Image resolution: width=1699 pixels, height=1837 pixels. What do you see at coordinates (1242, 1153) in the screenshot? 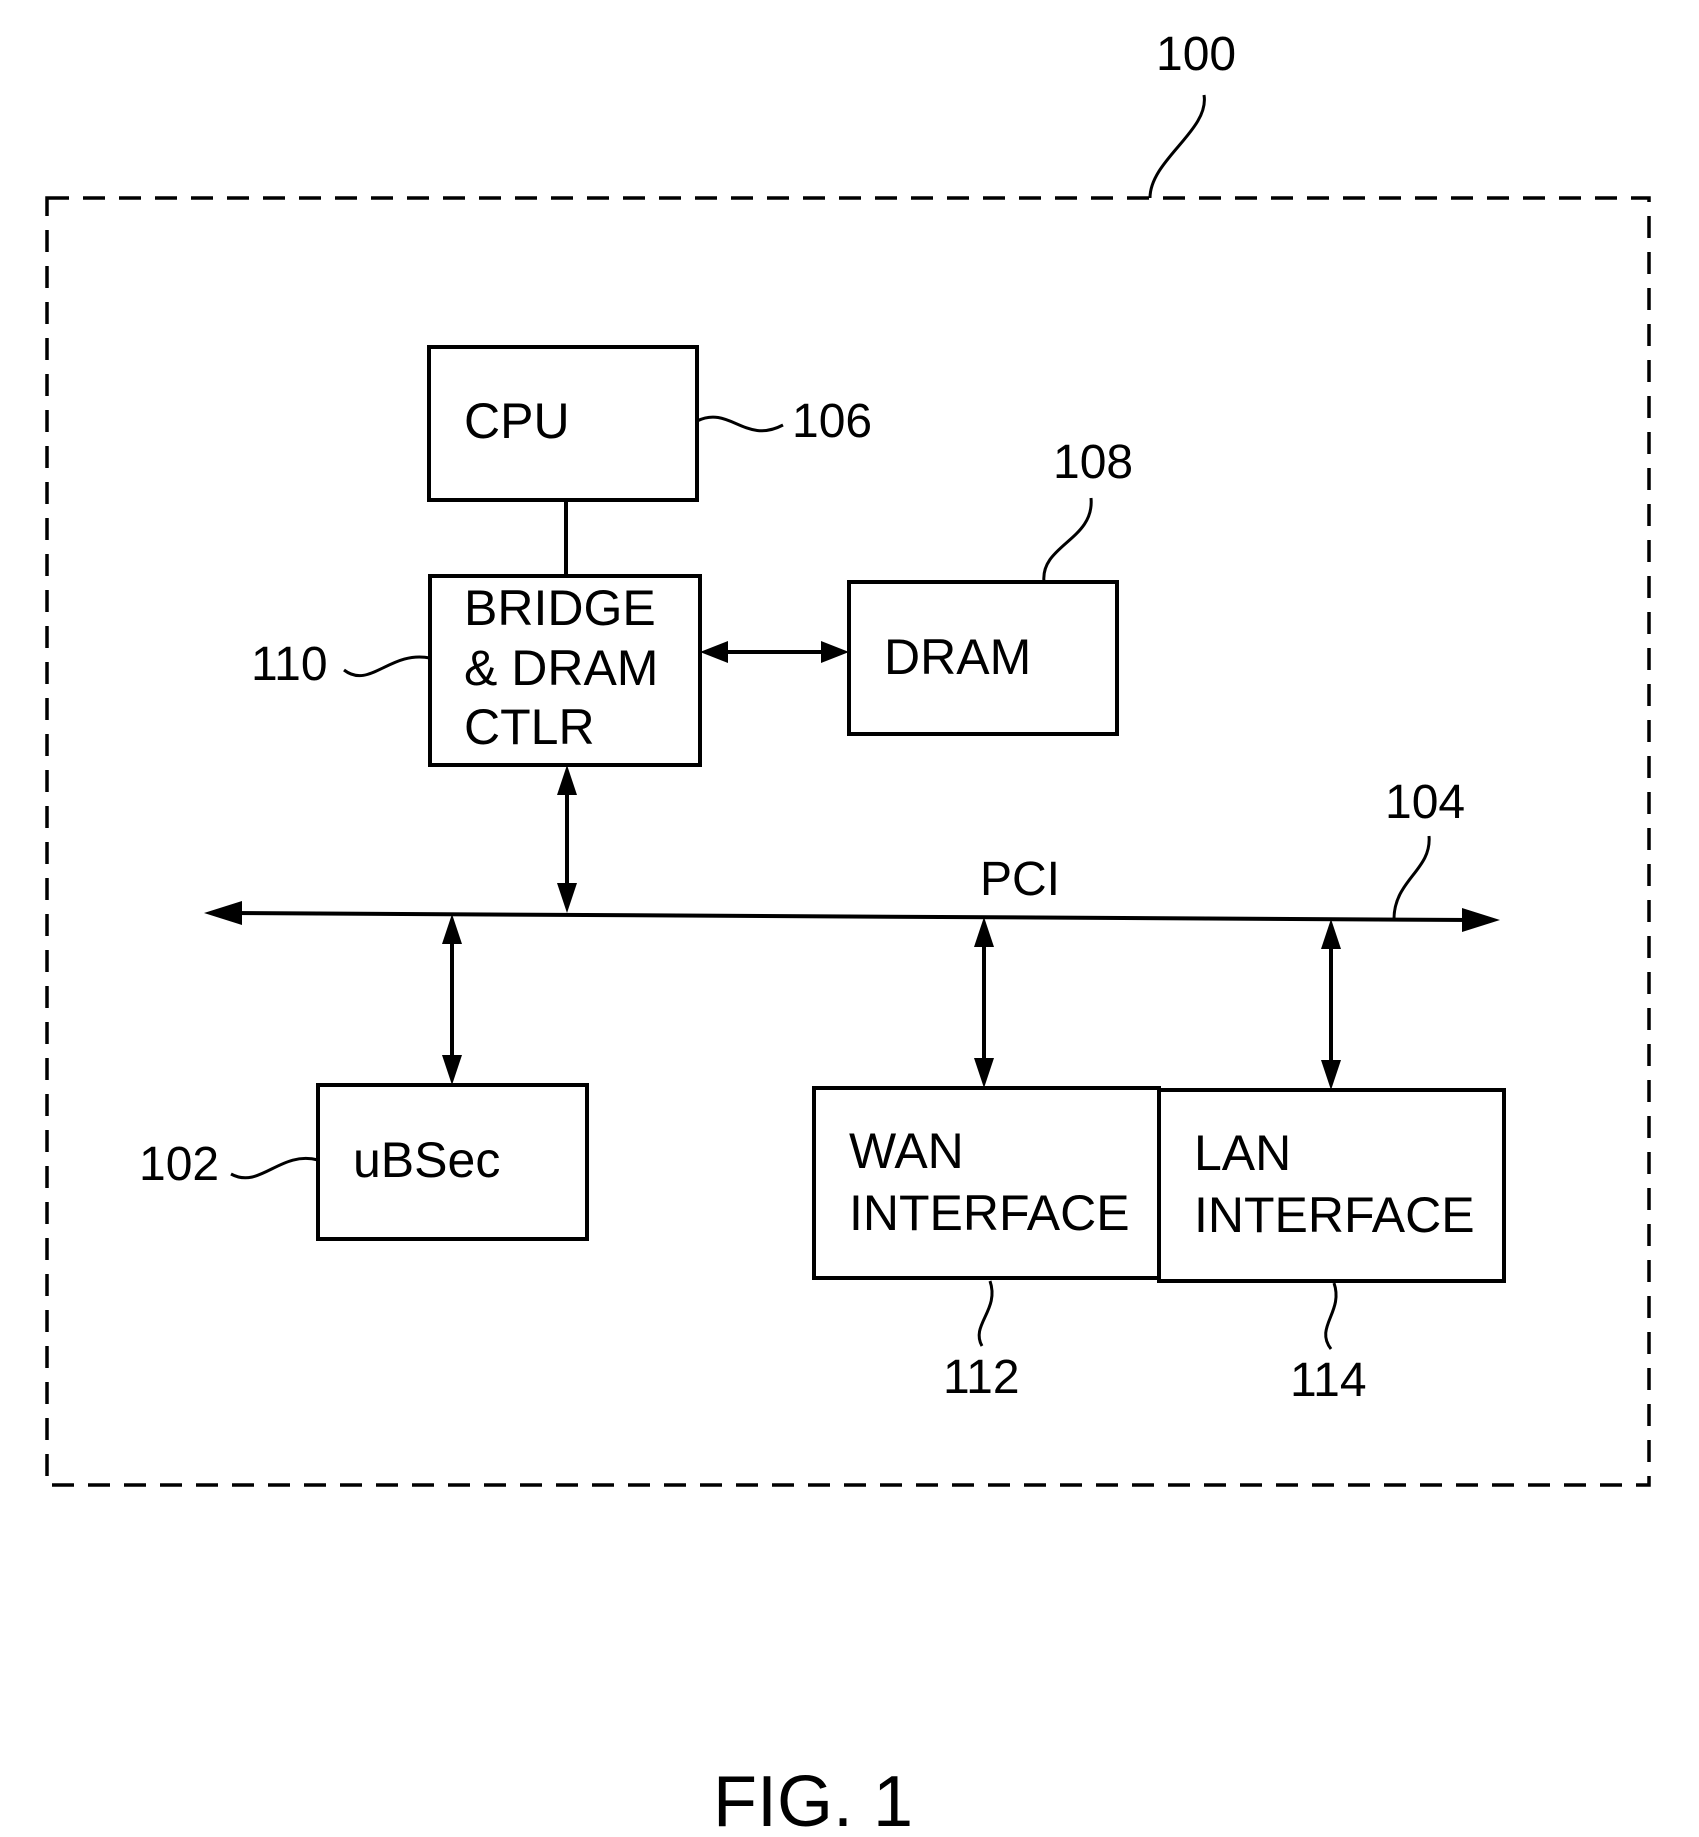
I see `lan-label-line-1: LAN` at bounding box center [1242, 1153].